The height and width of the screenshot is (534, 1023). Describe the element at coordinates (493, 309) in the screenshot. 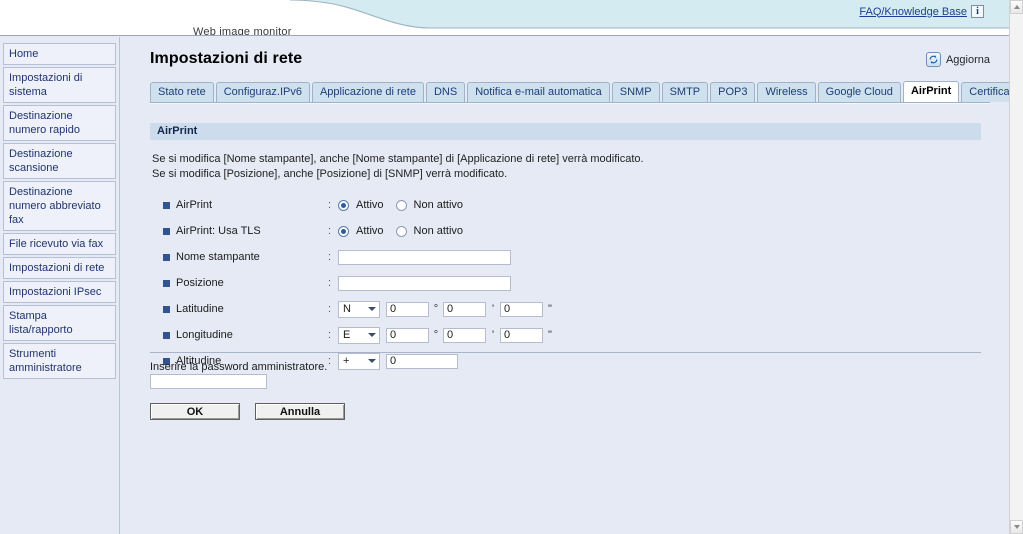

I see `latitude-minute-unit: '` at that location.